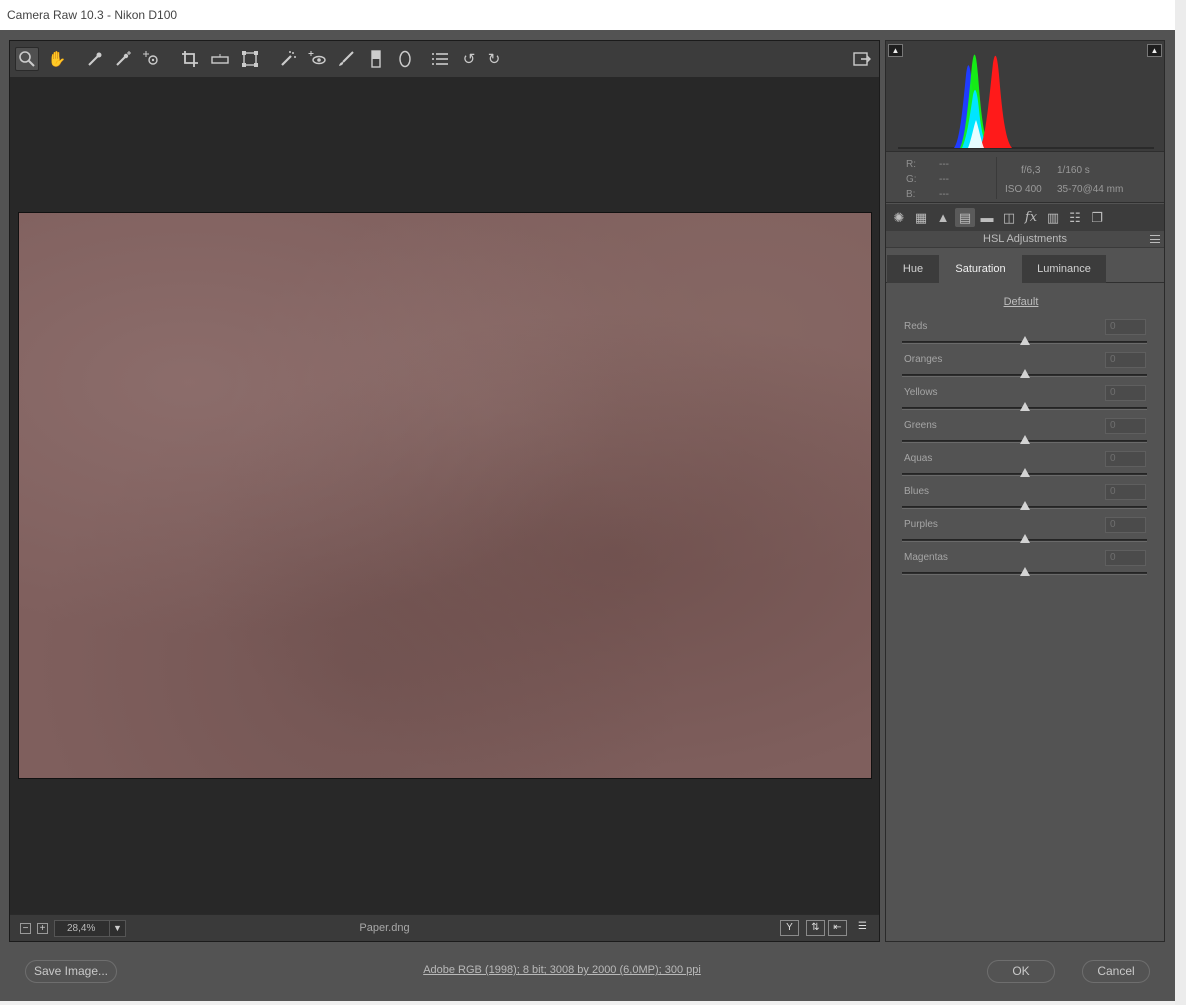 Image resolution: width=1186 pixels, height=1005 pixels. Describe the element at coordinates (1021, 302) in the screenshot. I see `default-link: Default` at that location.